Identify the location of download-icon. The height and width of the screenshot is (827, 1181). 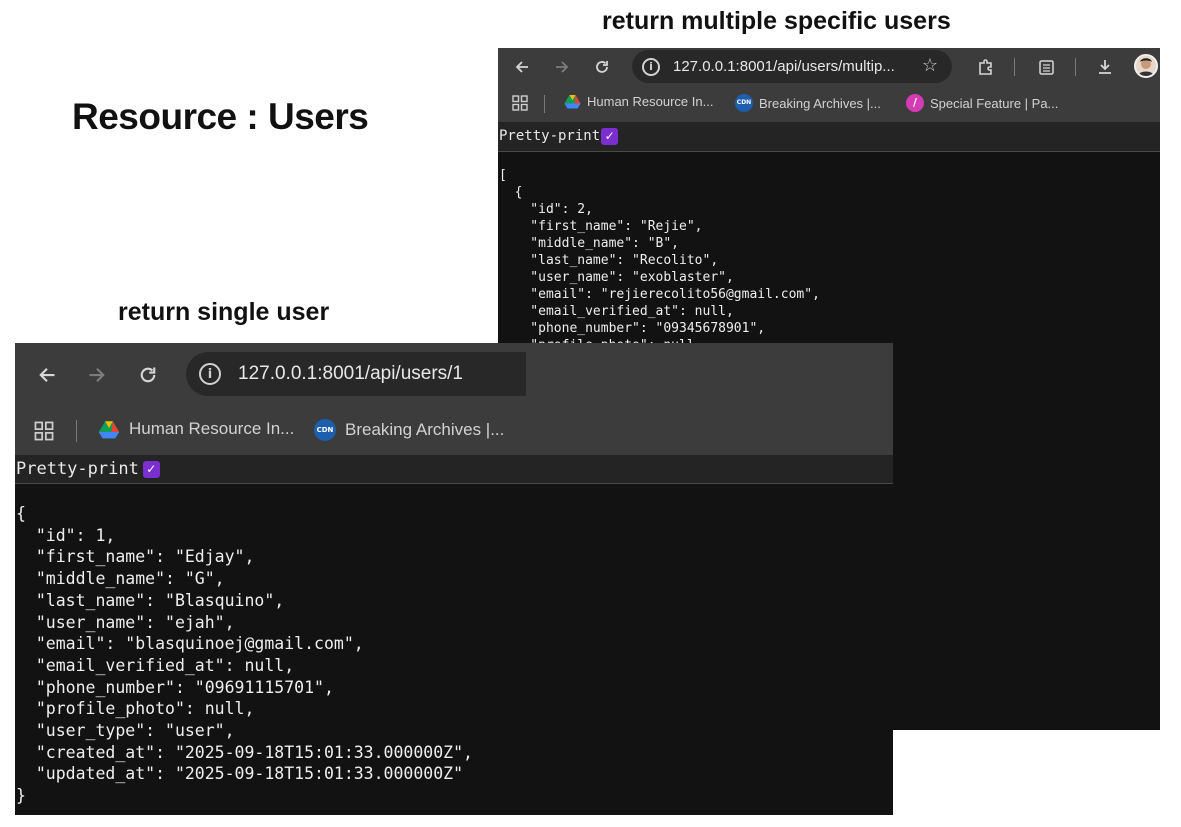
(1105, 67).